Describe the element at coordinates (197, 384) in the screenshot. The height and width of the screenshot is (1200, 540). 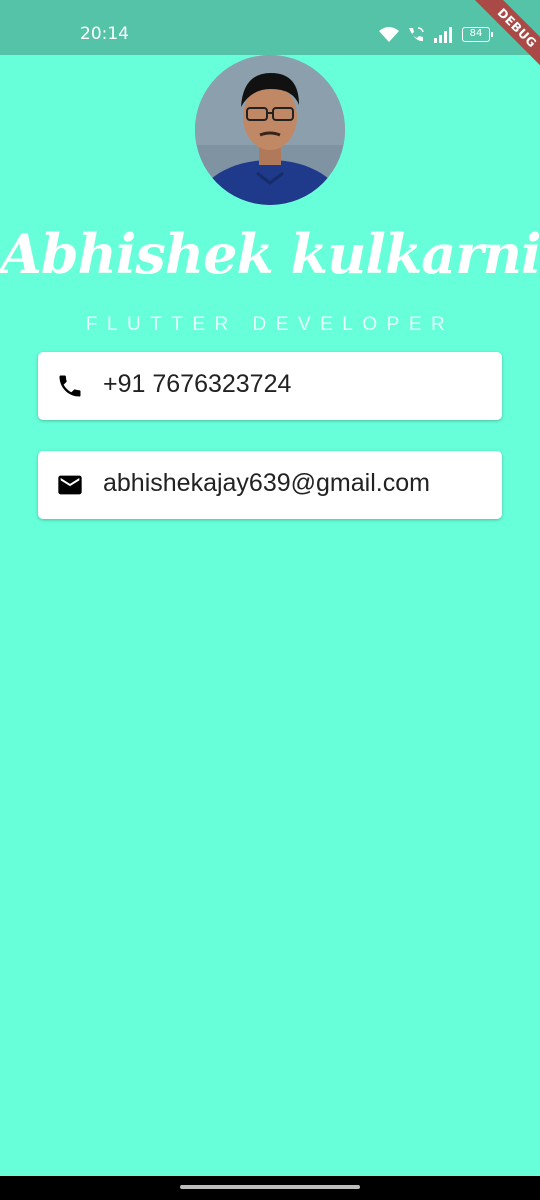
I see `phone-number: +91 7676323724` at that location.